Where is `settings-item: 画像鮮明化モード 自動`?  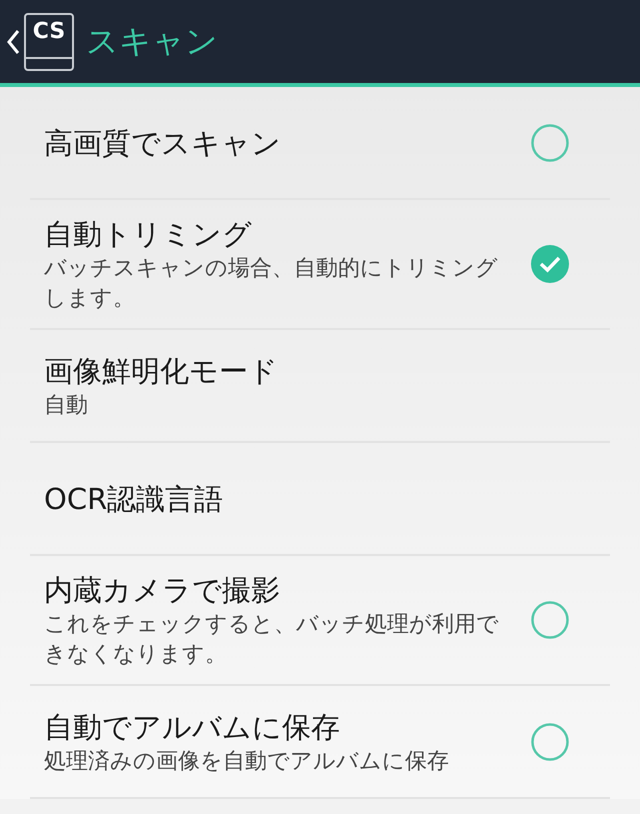 settings-item: 画像鮮明化モード 自動 is located at coordinates (320, 386).